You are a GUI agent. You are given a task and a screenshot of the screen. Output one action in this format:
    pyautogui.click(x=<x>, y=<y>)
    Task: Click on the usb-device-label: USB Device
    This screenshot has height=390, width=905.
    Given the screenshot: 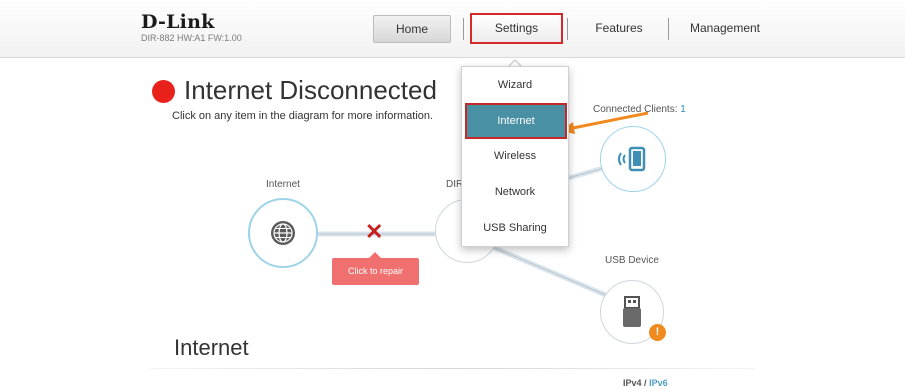 What is the action you would take?
    pyautogui.click(x=632, y=260)
    